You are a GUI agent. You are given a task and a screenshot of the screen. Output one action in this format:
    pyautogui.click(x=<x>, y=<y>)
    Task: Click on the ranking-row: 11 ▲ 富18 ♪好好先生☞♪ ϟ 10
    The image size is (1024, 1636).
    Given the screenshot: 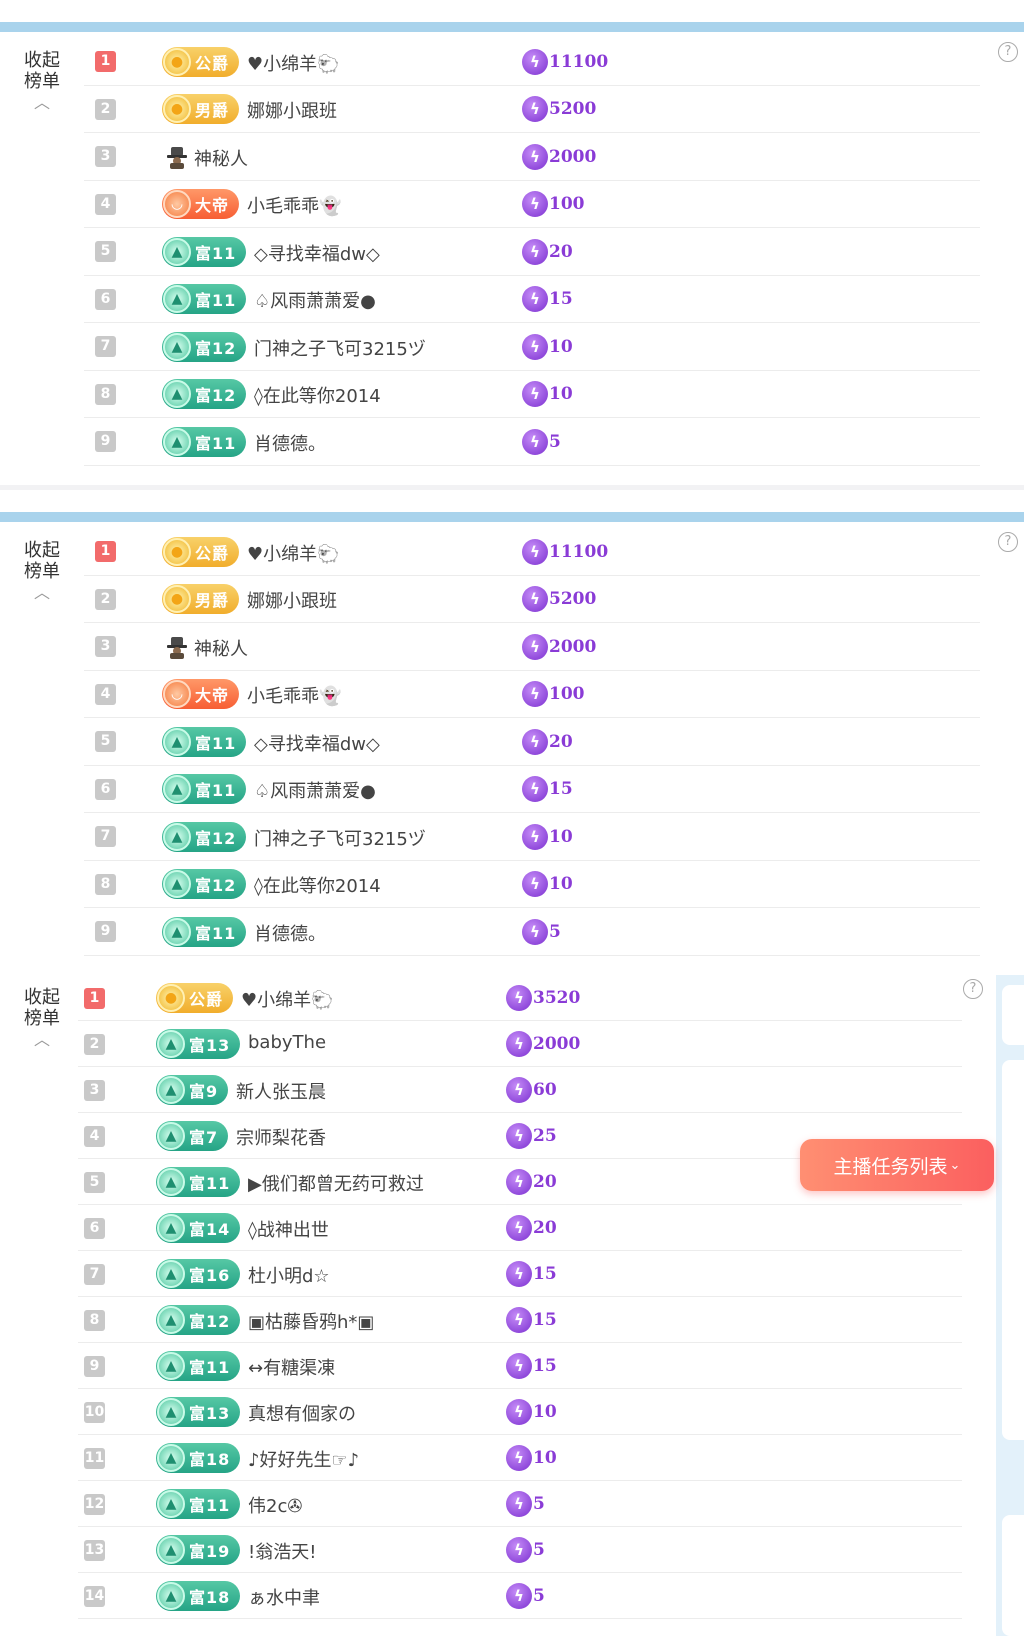 What is the action you would take?
    pyautogui.click(x=520, y=1458)
    